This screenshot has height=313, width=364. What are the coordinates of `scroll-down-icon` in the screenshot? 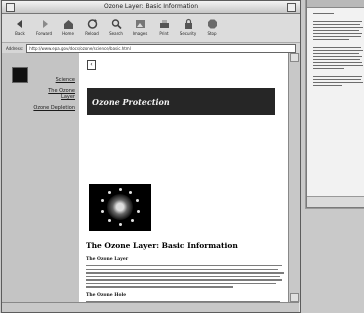 It's located at (294, 297).